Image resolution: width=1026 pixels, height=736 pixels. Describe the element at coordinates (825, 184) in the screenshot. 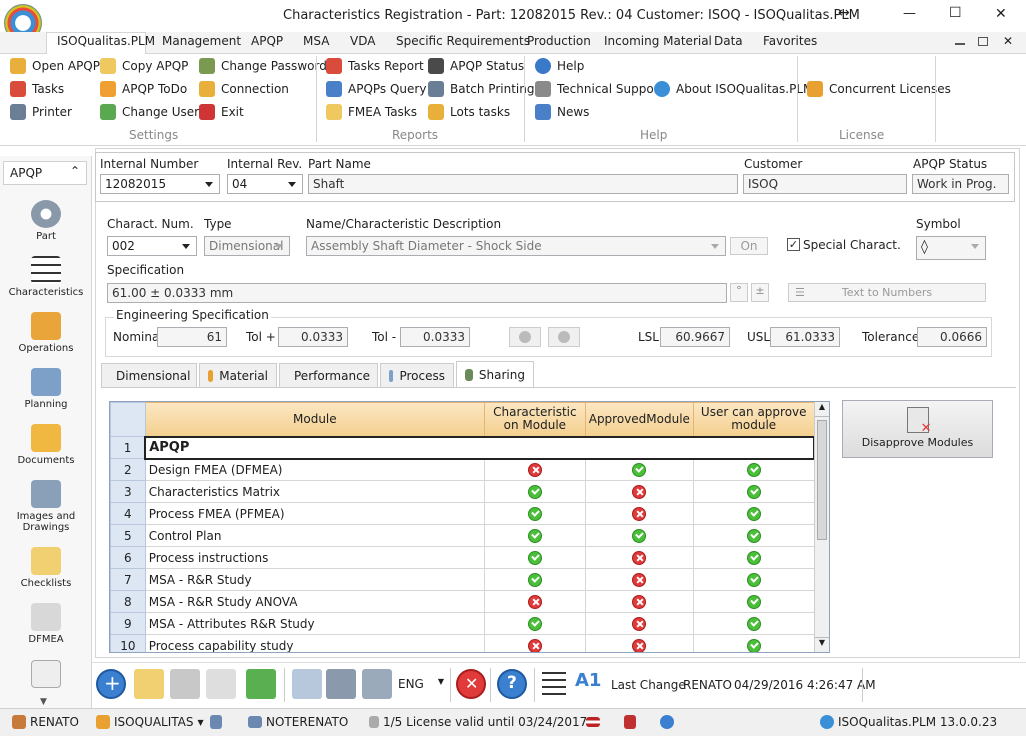

I see `customer-field: ISOQ` at that location.